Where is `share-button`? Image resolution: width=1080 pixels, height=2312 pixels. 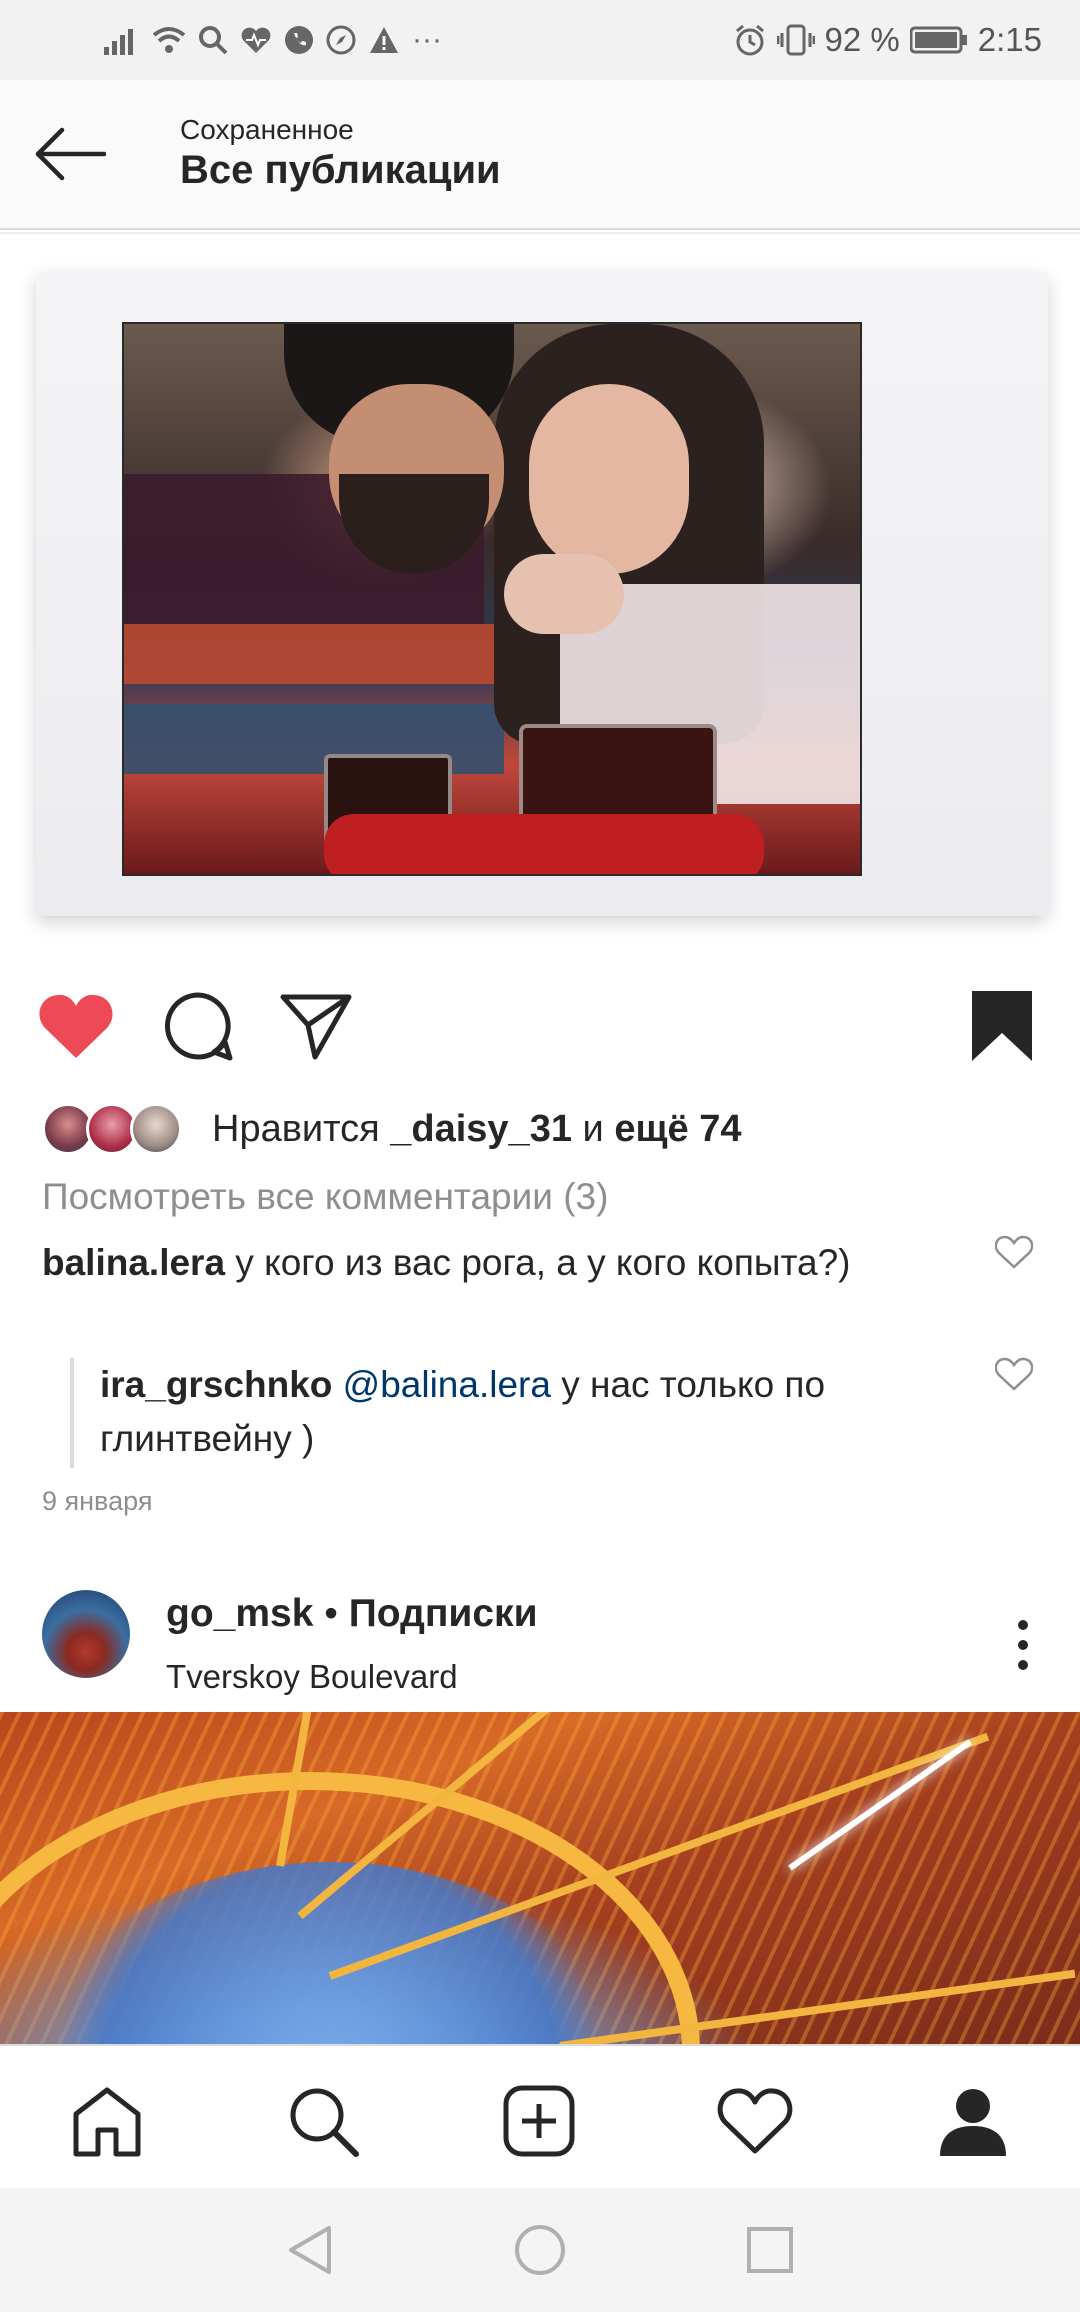 share-button is located at coordinates (316, 1026).